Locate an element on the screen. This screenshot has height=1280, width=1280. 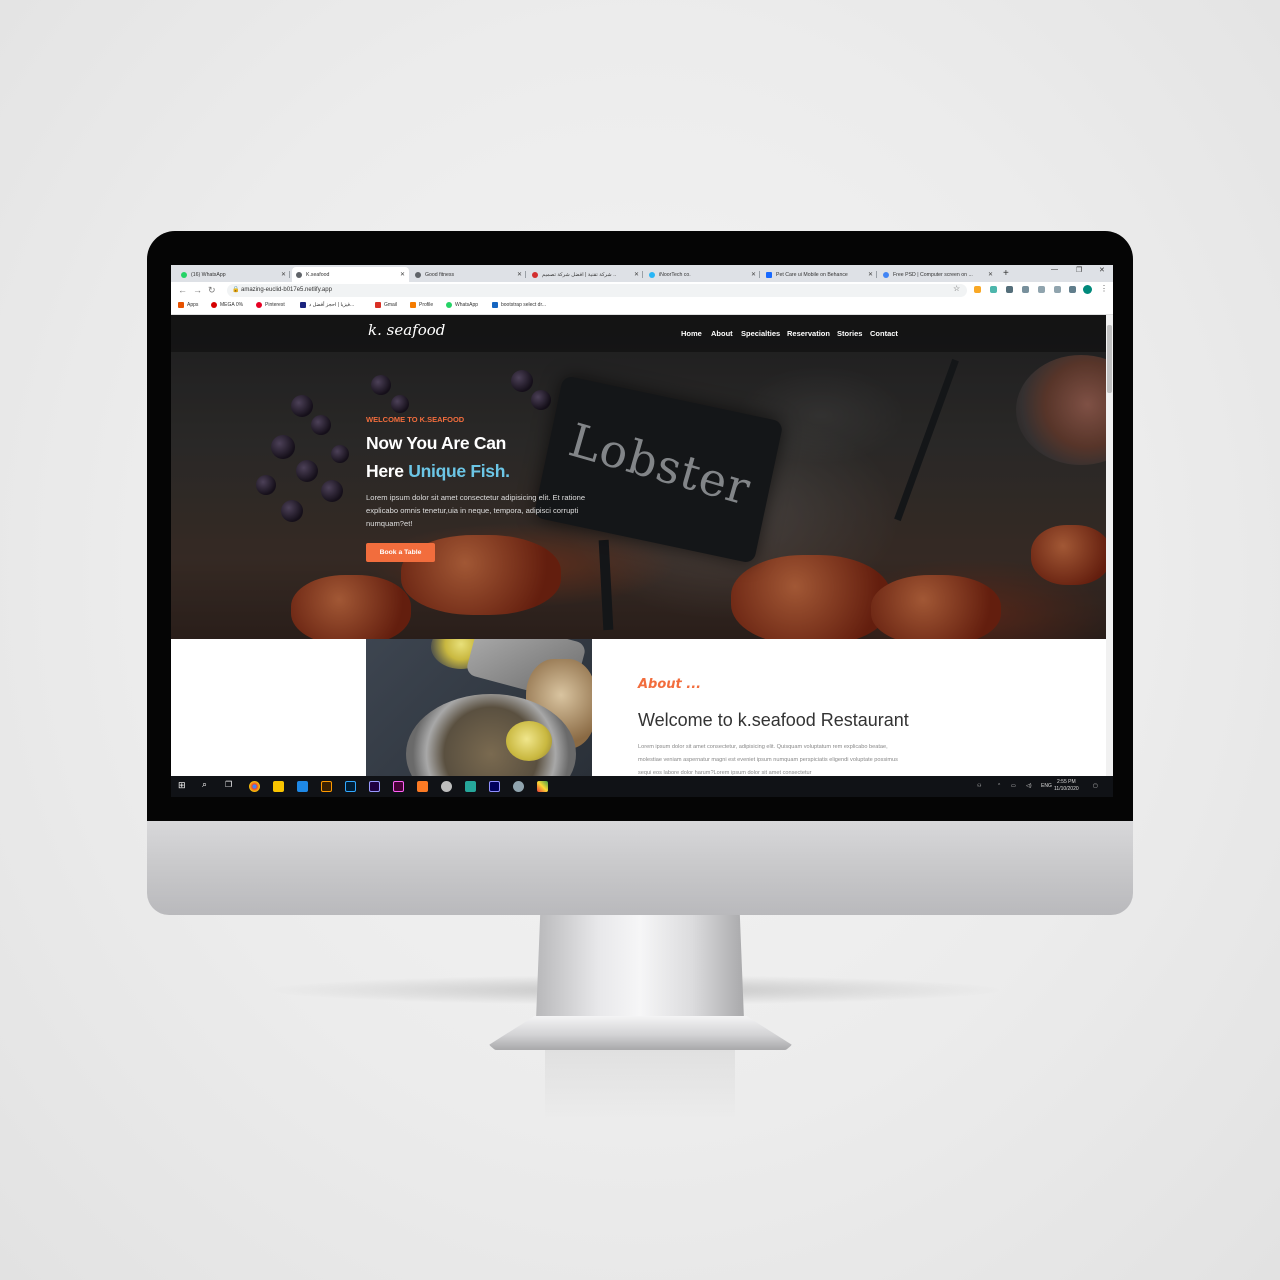
bookmark-profile: Profile is located at coordinates (421, 305).